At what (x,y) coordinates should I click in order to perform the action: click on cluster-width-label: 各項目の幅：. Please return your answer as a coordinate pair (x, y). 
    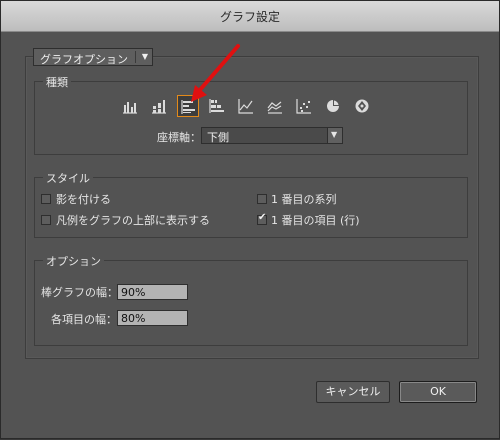
    Looking at the image, I should click on (84, 319).